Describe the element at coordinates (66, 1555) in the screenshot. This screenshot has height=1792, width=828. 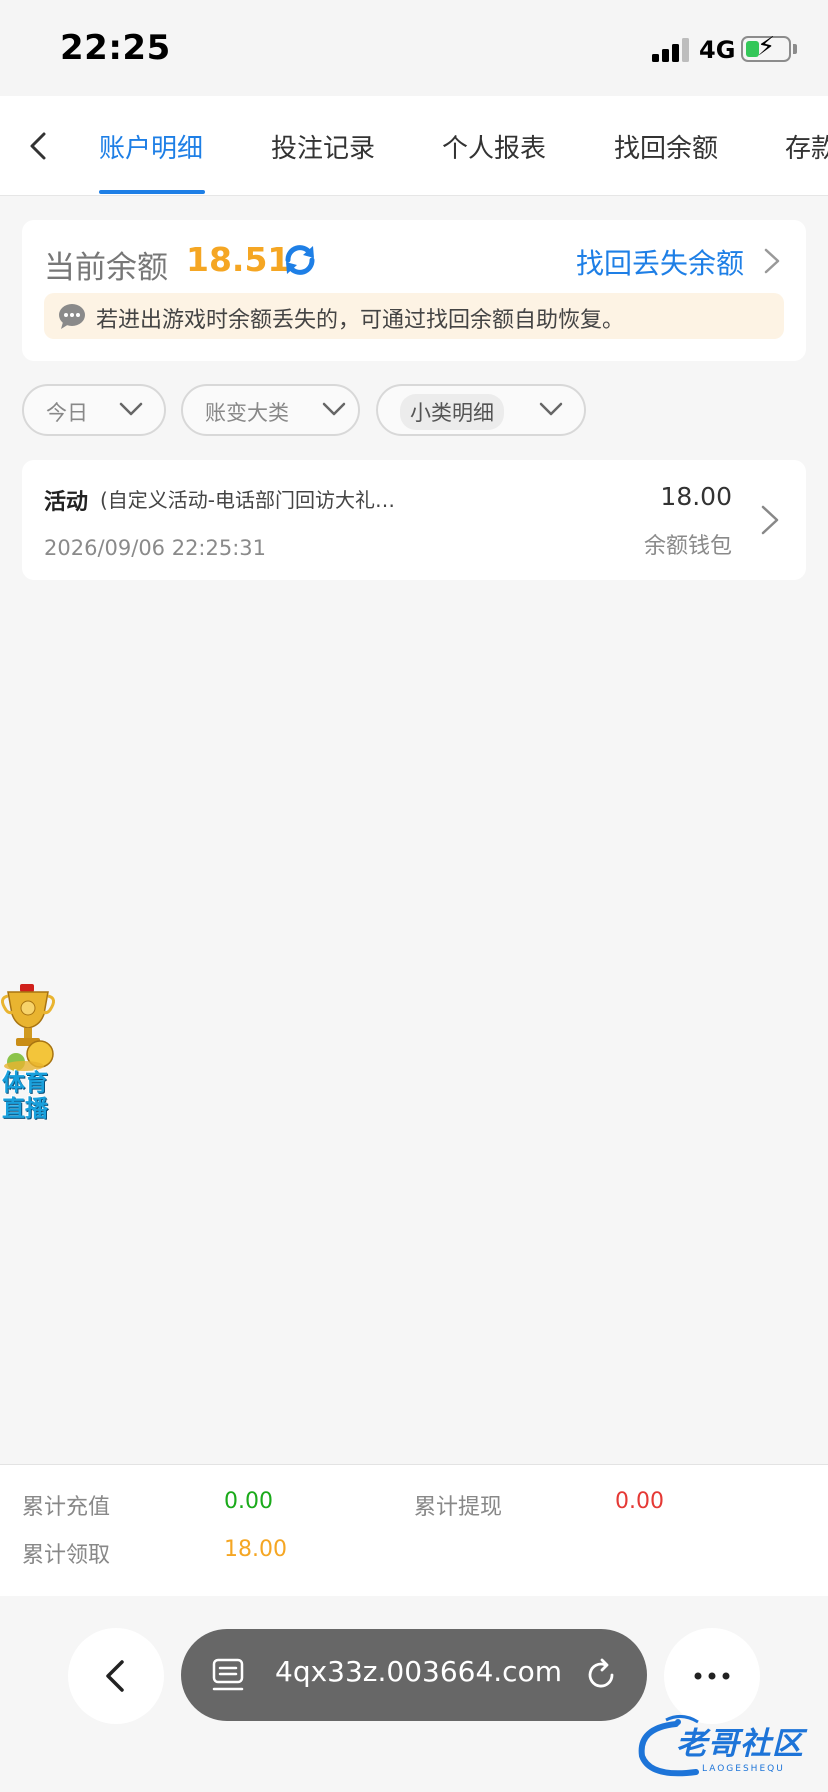
I see `total-claim-label: 累计领取` at that location.